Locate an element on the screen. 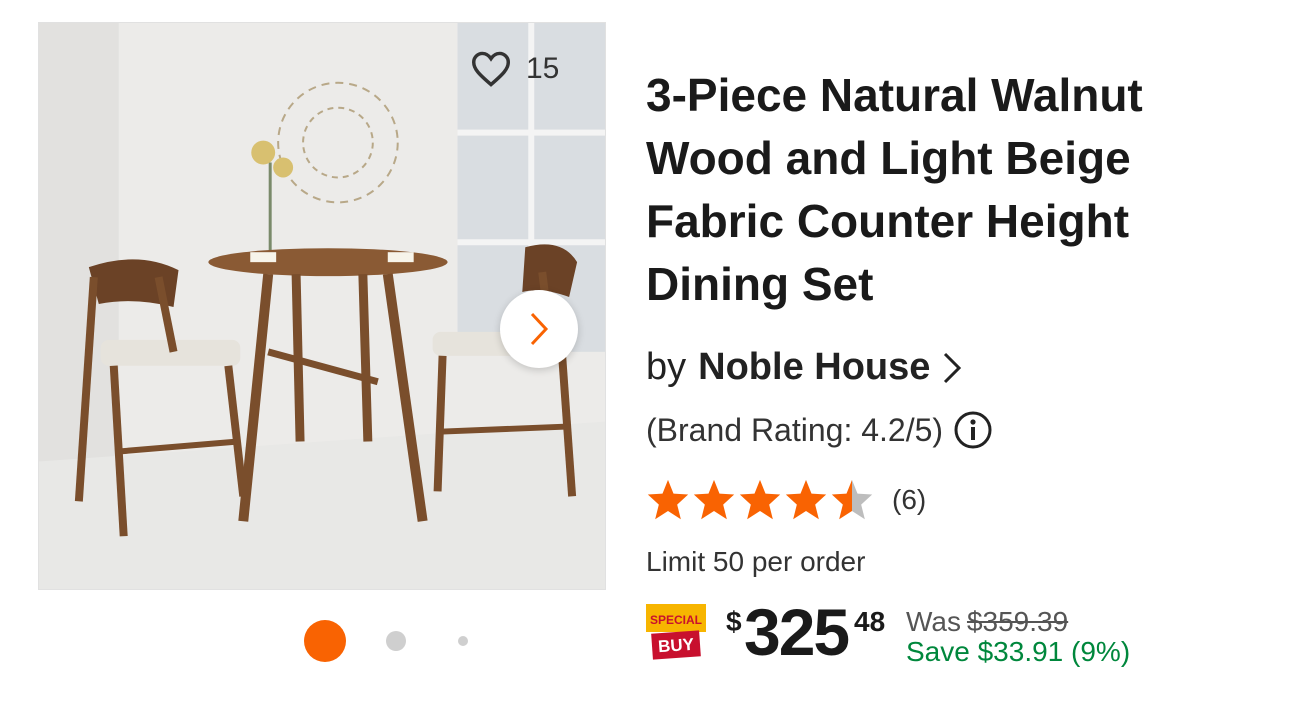  was-label: Was is located at coordinates (933, 621).